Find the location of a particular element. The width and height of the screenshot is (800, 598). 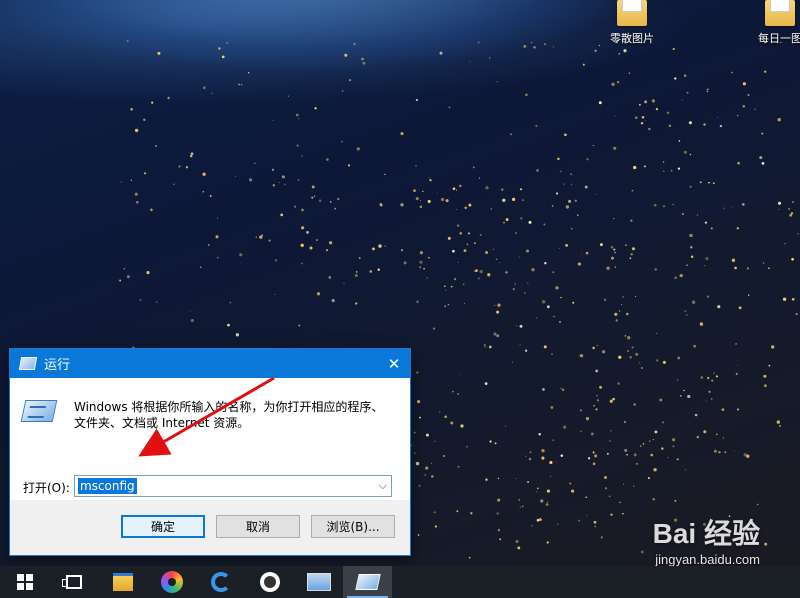

open-combobox: msconfig ⌵ is located at coordinates (233, 486).